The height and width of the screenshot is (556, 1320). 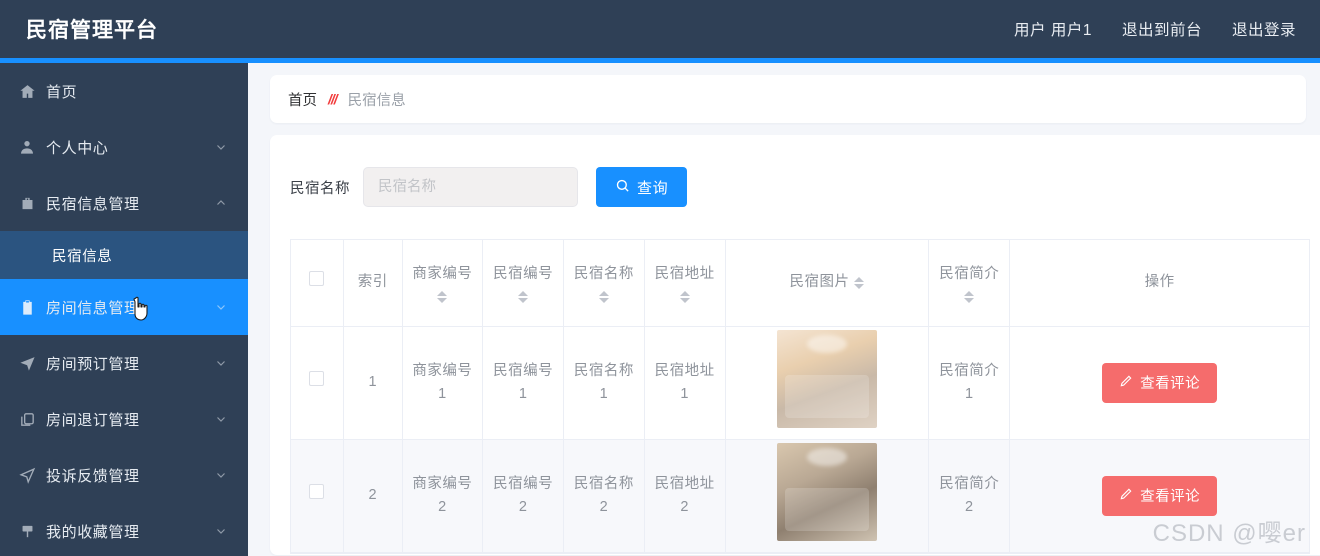 I want to click on sidebar-item-complaint-feedback-management: 投诉反馈管理, so click(x=124, y=475).